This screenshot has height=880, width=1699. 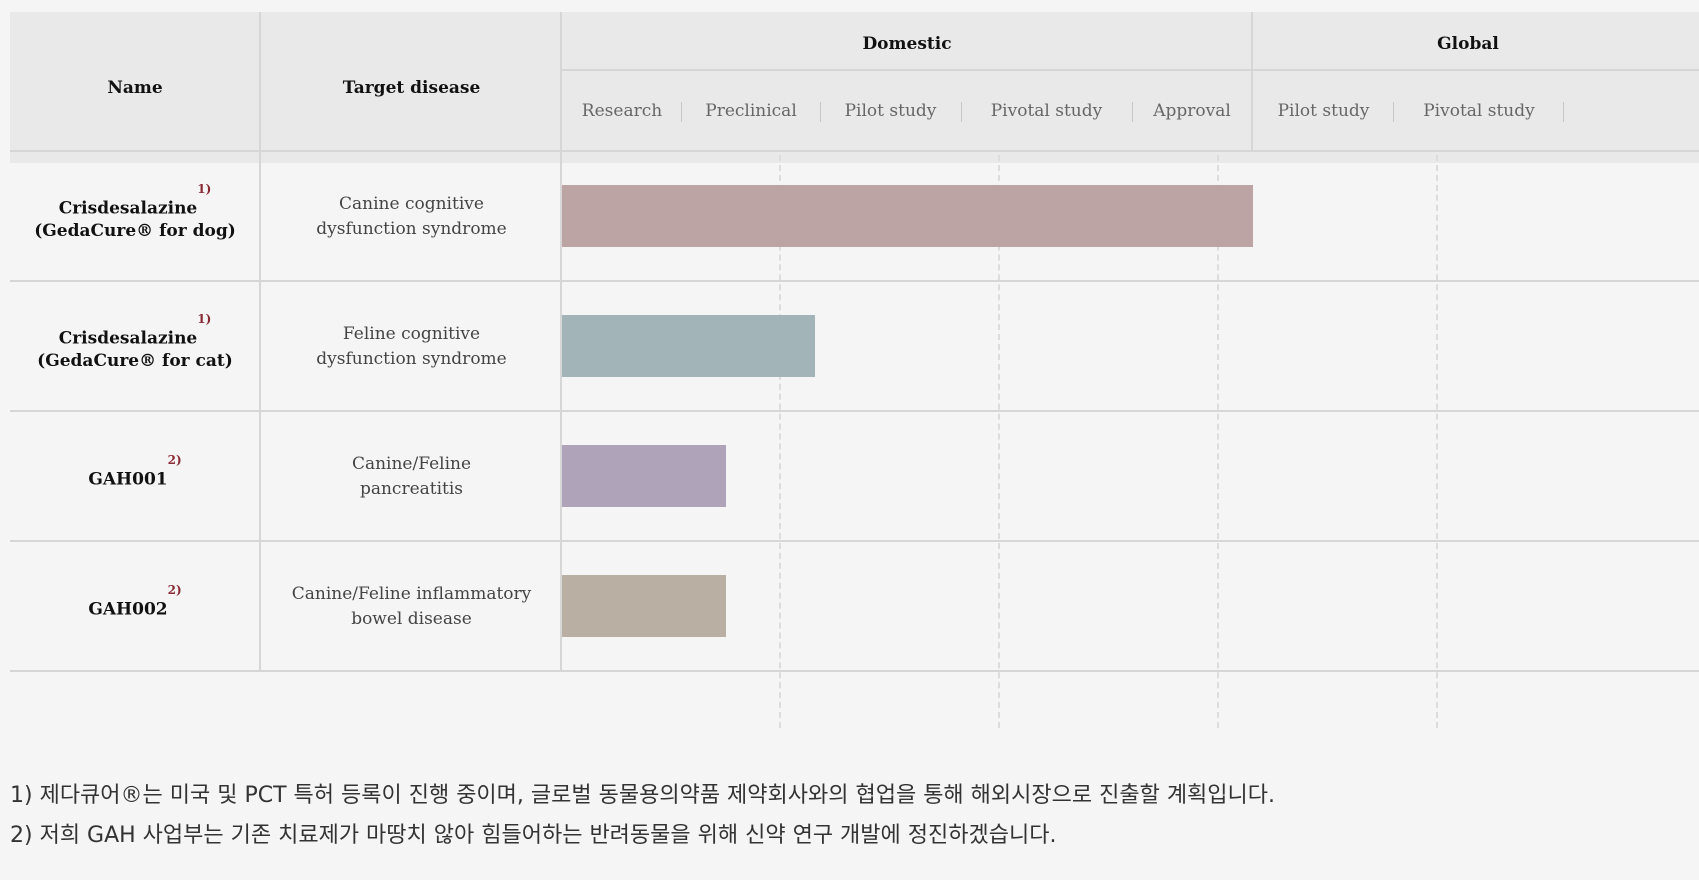 What do you see at coordinates (411, 217) in the screenshot?
I see `row-1-disease: Canine cognitive dysfunction syndrome` at bounding box center [411, 217].